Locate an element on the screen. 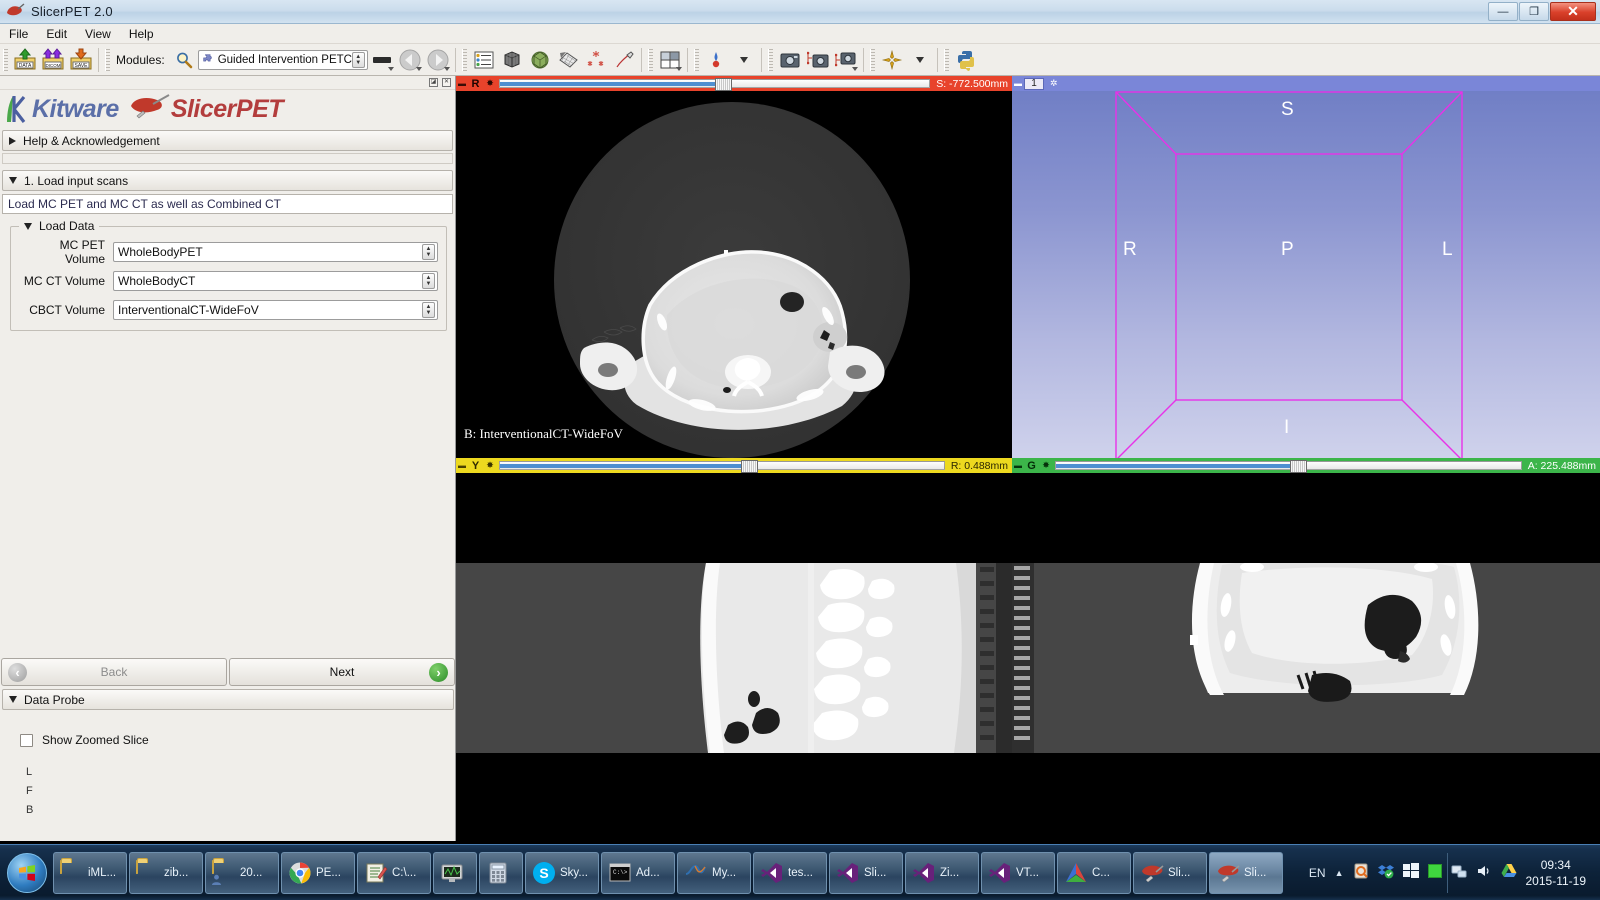 Image resolution: width=1600 pixels, height=900 pixels. coronal-slice-controls: ▬ G ✸ A: 225.488mm is located at coordinates (1306, 465).